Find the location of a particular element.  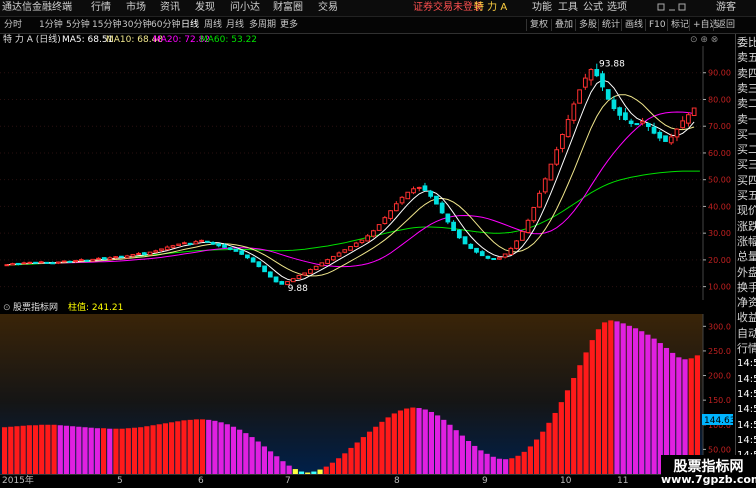

indicator-name: 股票指标网 is located at coordinates (36, 308).